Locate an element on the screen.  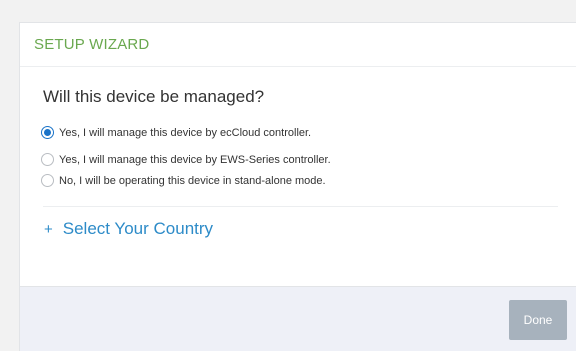
wizard-title: SETUP WIZARD is located at coordinates (92, 44).